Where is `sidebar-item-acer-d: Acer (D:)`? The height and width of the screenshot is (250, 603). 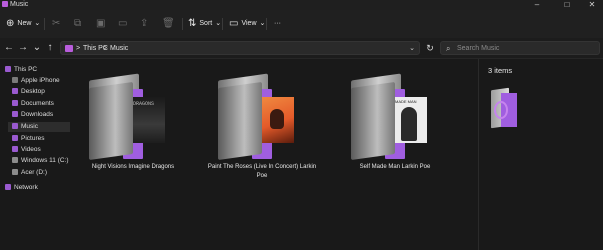 sidebar-item-acer-d: Acer (D:) is located at coordinates (40, 173).